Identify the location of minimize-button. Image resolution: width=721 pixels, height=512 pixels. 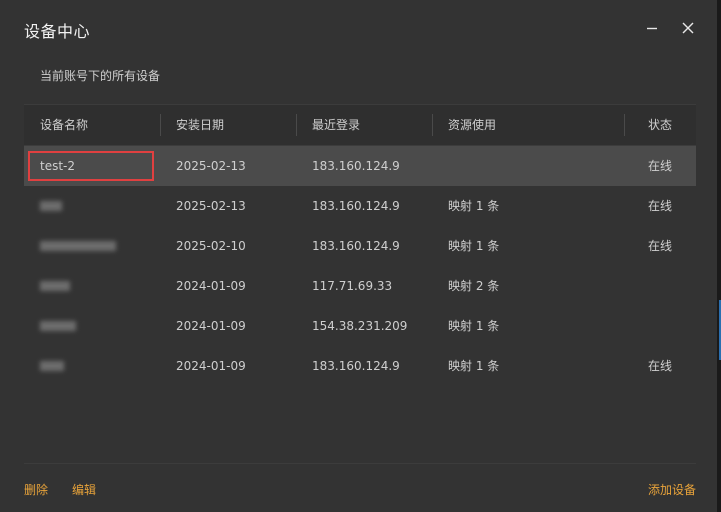
(652, 28).